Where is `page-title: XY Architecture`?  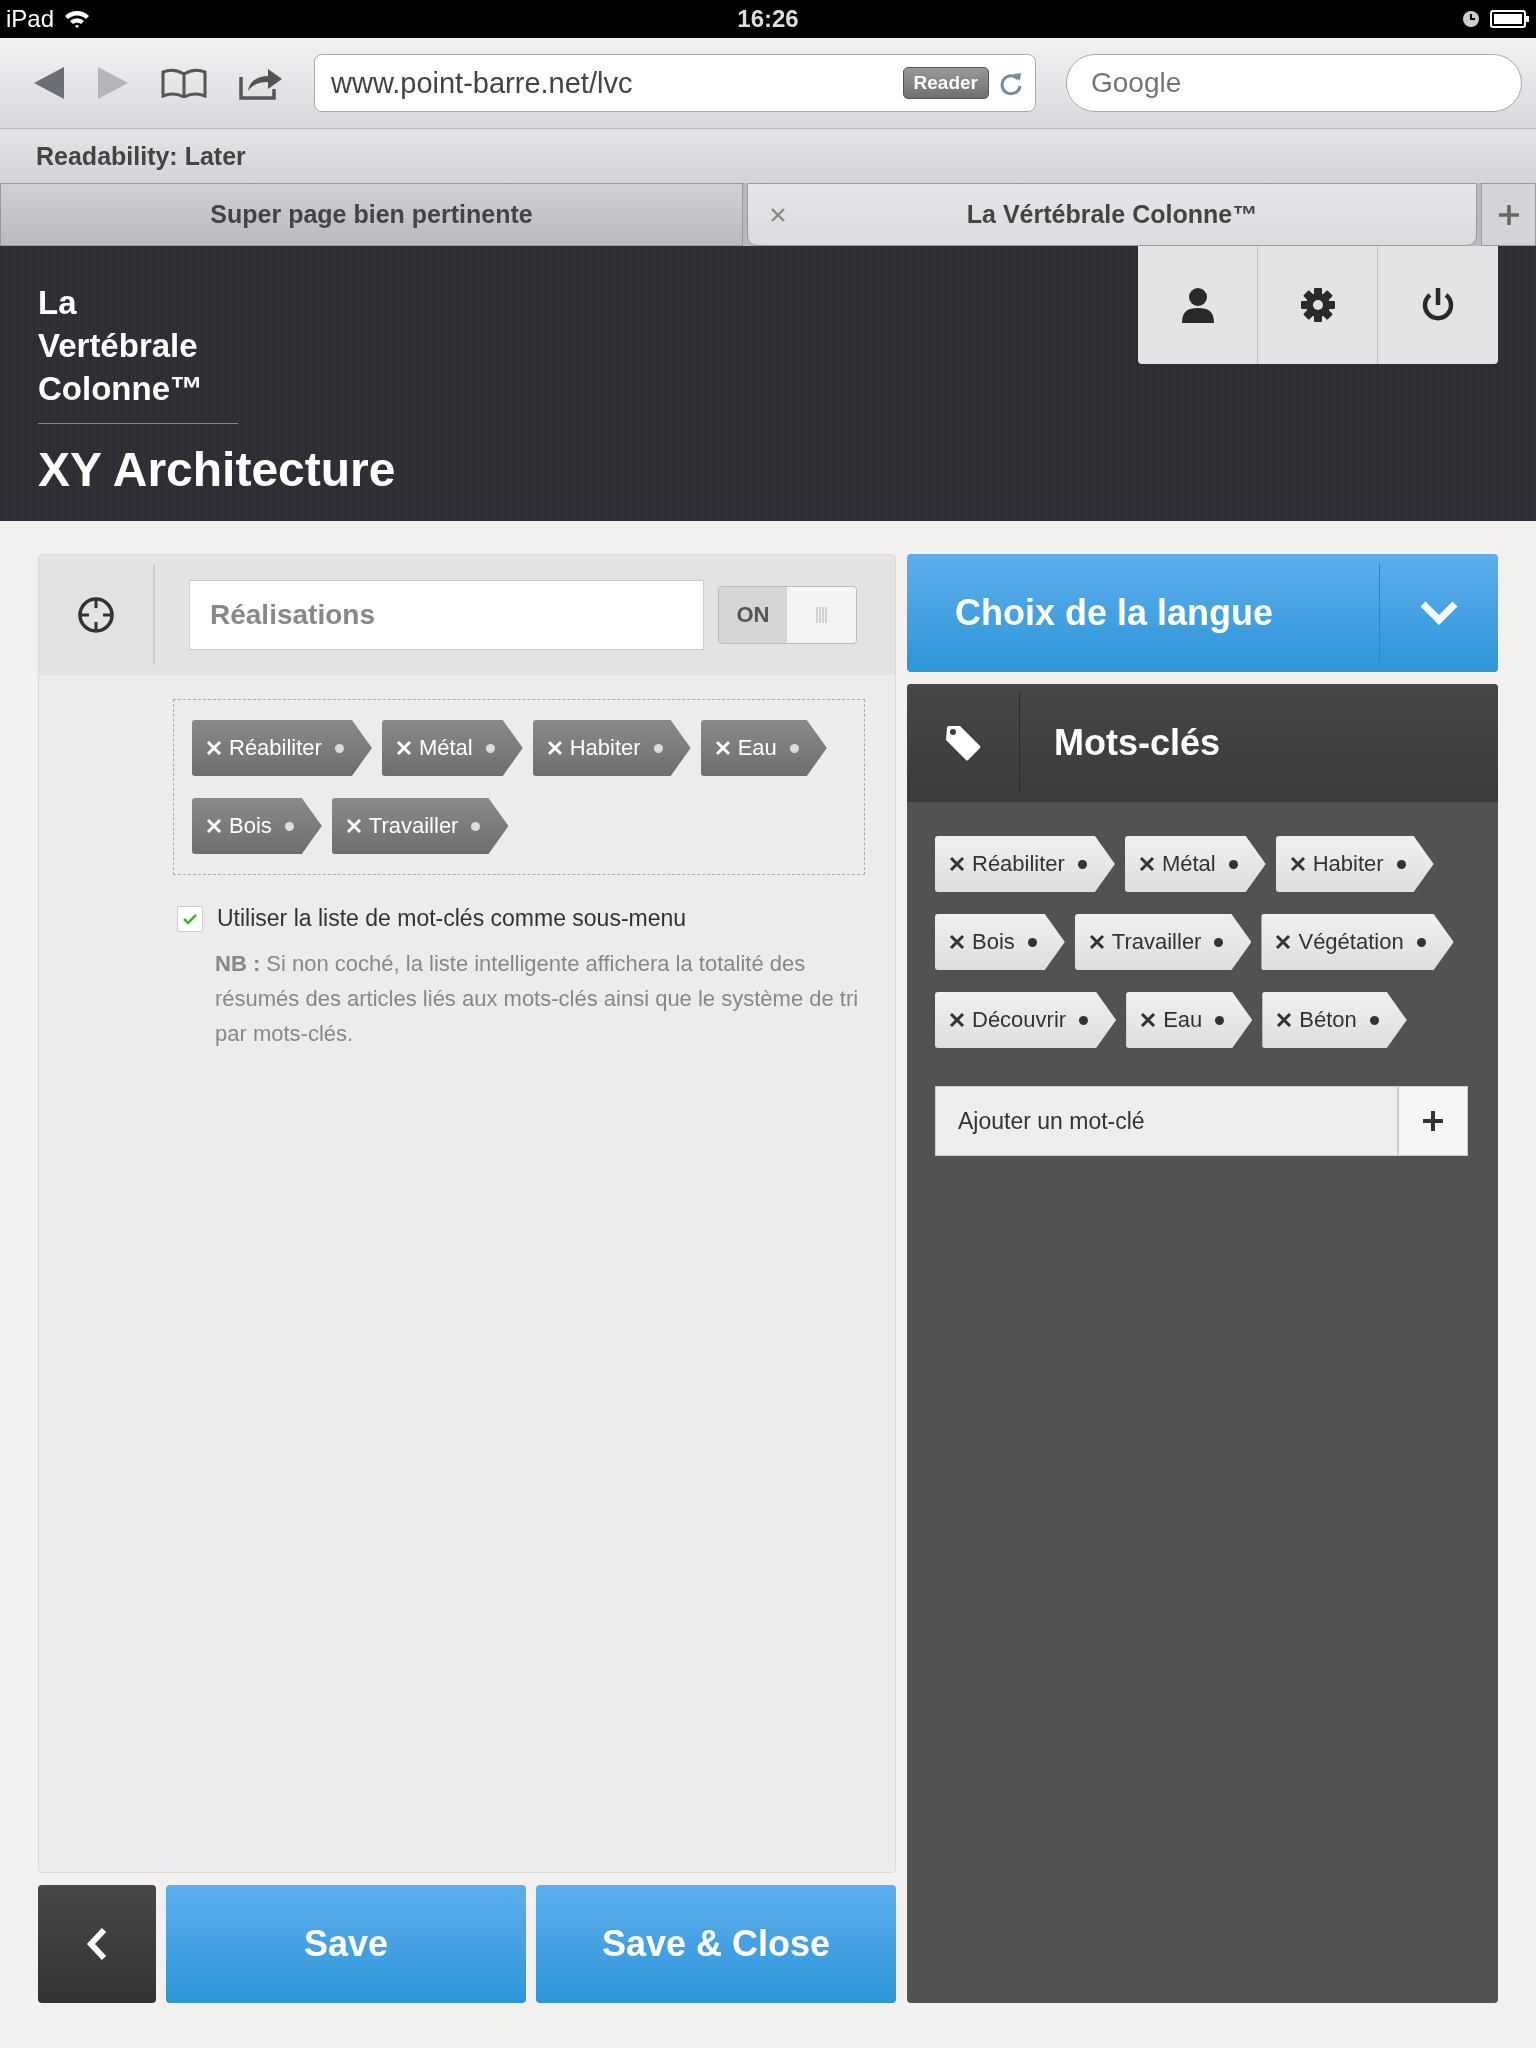 page-title: XY Architecture is located at coordinates (217, 469).